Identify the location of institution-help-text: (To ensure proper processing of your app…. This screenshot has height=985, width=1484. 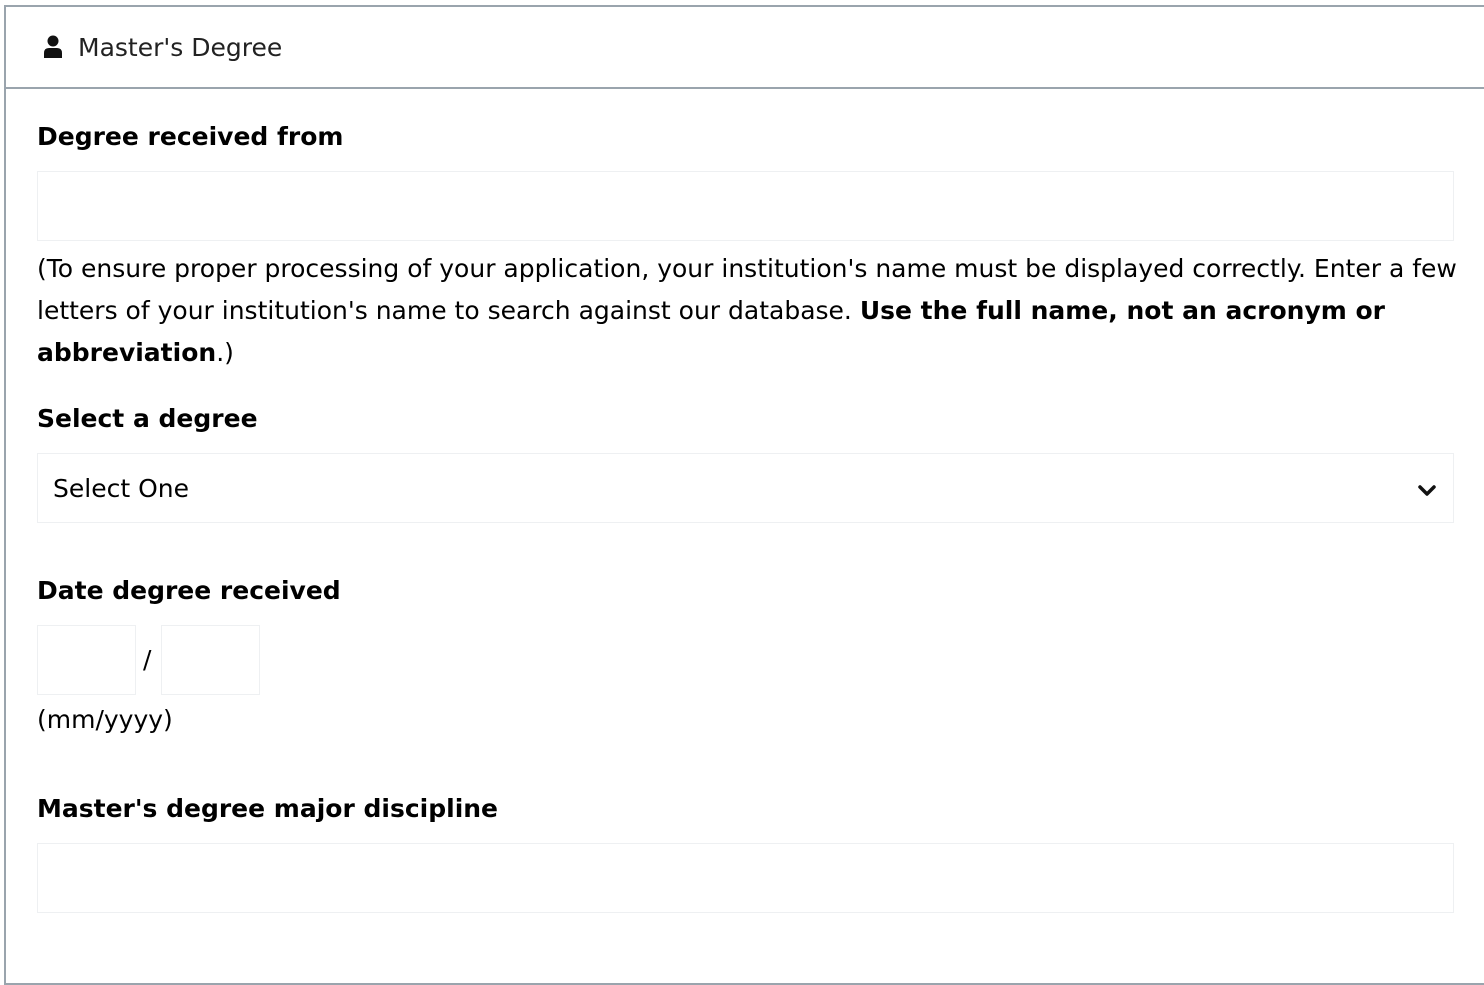
(747, 311).